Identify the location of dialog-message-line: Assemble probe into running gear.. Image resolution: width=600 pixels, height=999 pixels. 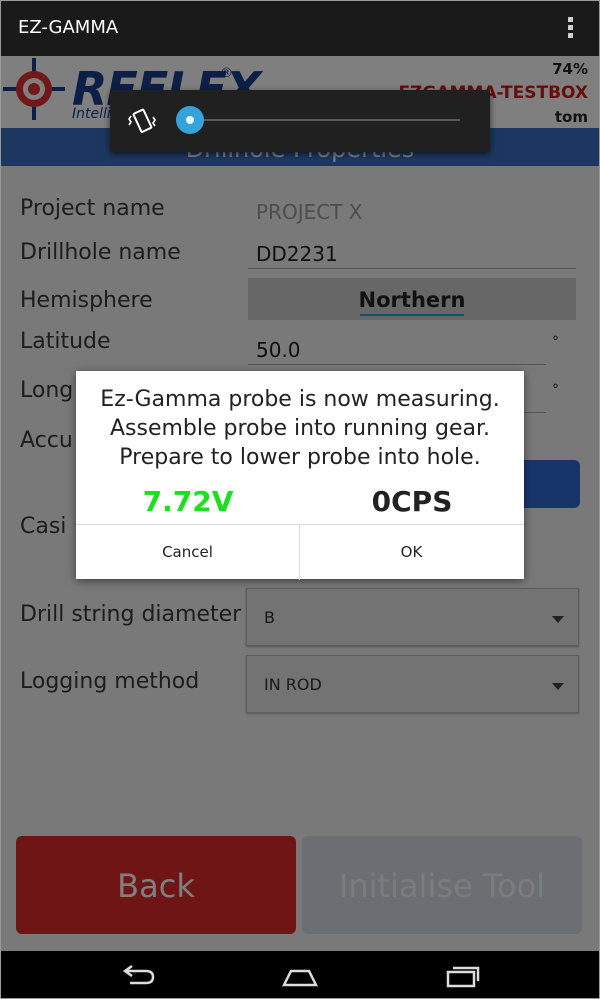
(300, 428).